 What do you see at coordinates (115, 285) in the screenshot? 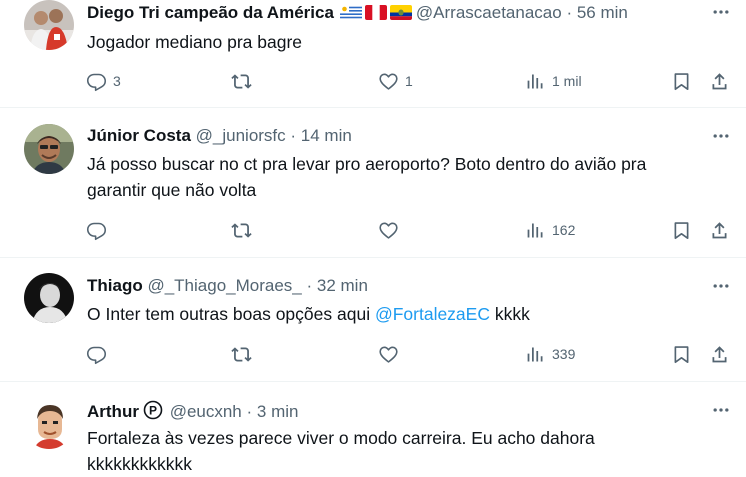
I see `display-name: Thiago` at bounding box center [115, 285].